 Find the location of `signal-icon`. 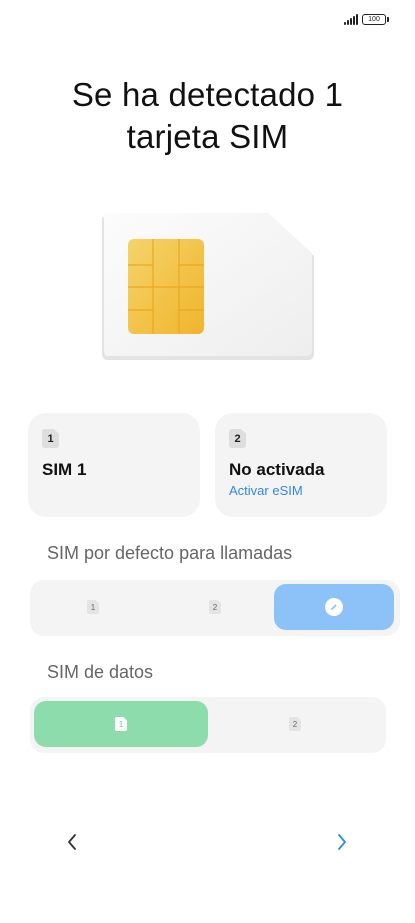

signal-icon is located at coordinates (351, 19).